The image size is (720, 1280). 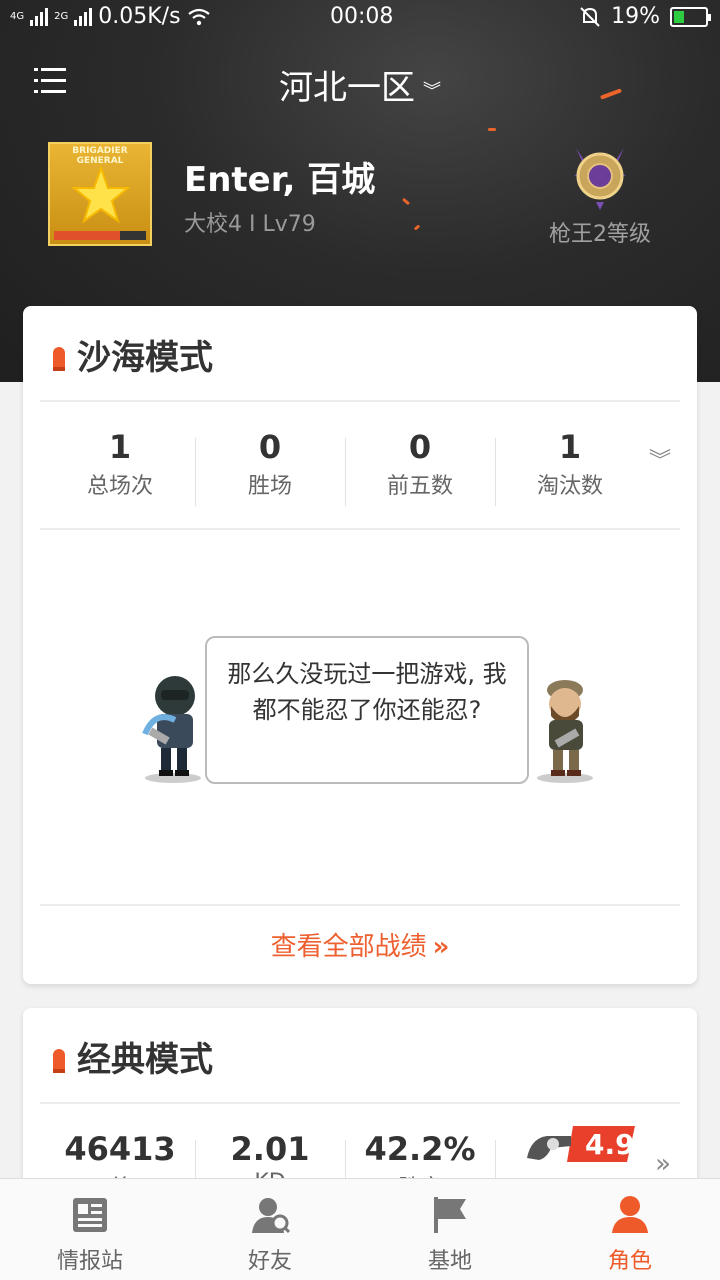 I want to click on rank-progress-bar, so click(x=100, y=235).